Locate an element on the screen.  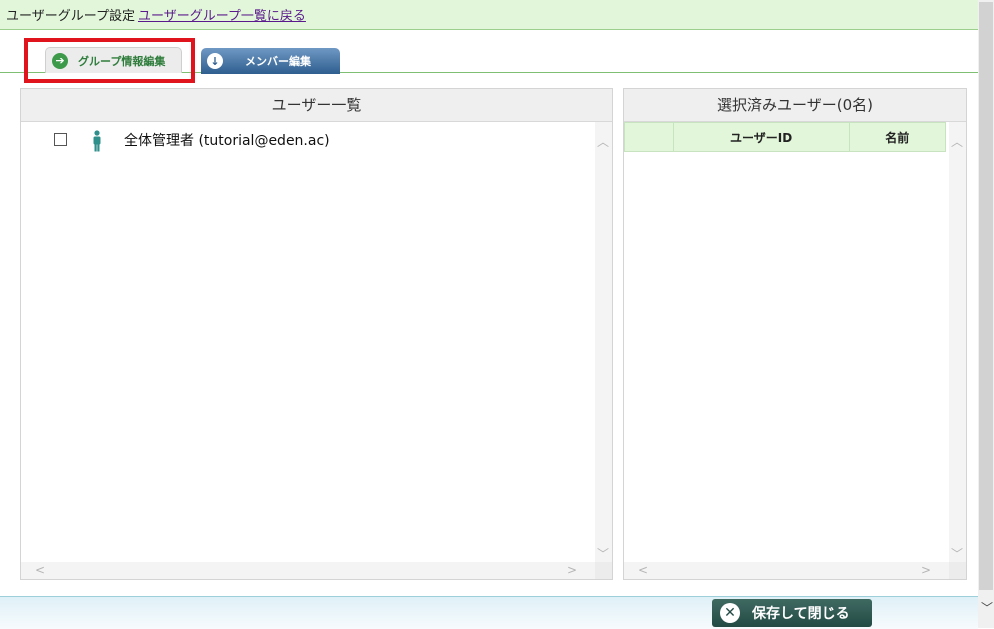
page-title: ユーザーグループ設定 is located at coordinates (70, 16).